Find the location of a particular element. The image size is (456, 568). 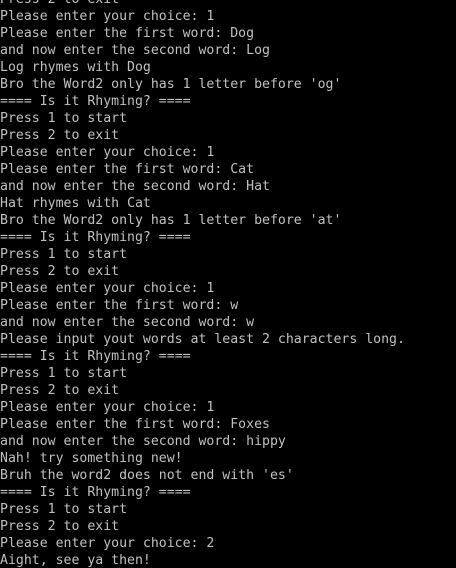

console-line: and now enter the second word: w is located at coordinates (127, 322).